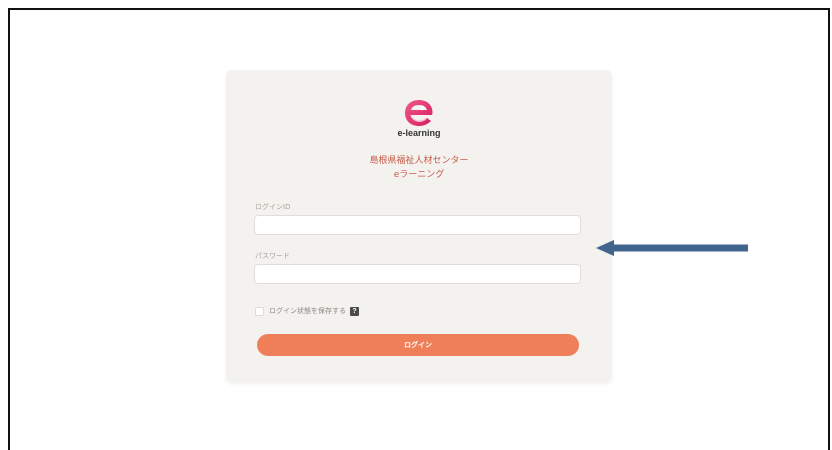  Describe the element at coordinates (419, 161) in the screenshot. I see `org-name: 島根県福祉人材センター` at that location.